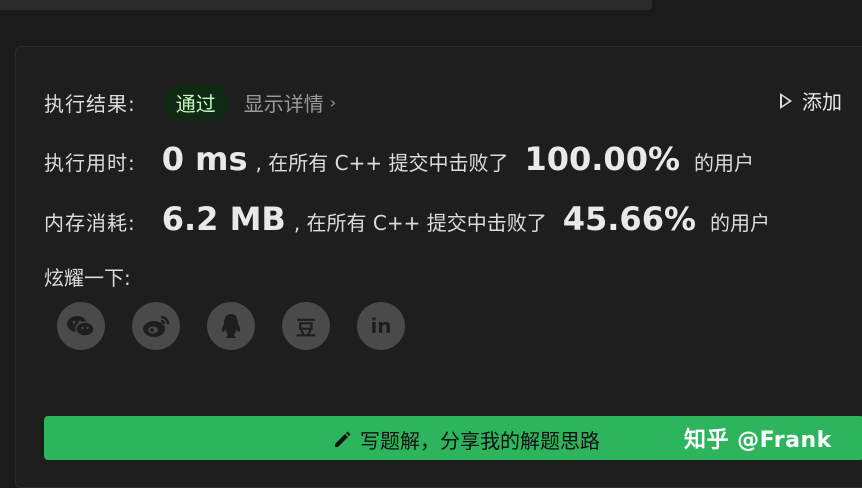 The image size is (862, 488). What do you see at coordinates (822, 102) in the screenshot?
I see `add-label: 添加` at bounding box center [822, 102].